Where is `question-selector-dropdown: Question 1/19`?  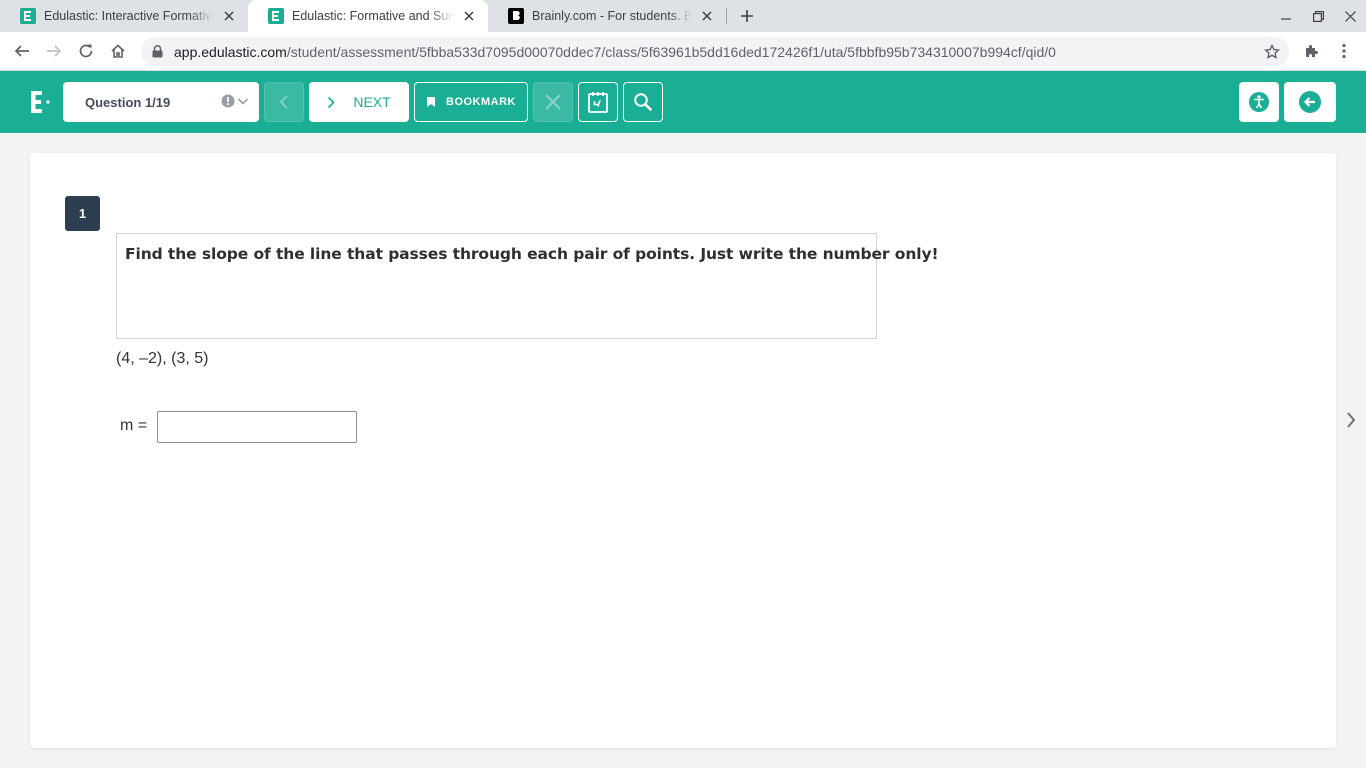
question-selector-dropdown: Question 1/19 is located at coordinates (161, 102).